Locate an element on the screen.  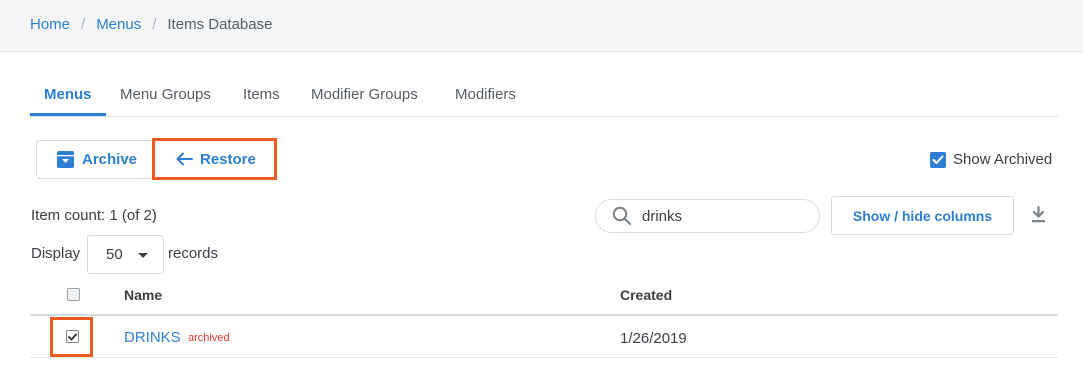
table-row: DRINKS archived 1/26/2019 is located at coordinates (544, 337).